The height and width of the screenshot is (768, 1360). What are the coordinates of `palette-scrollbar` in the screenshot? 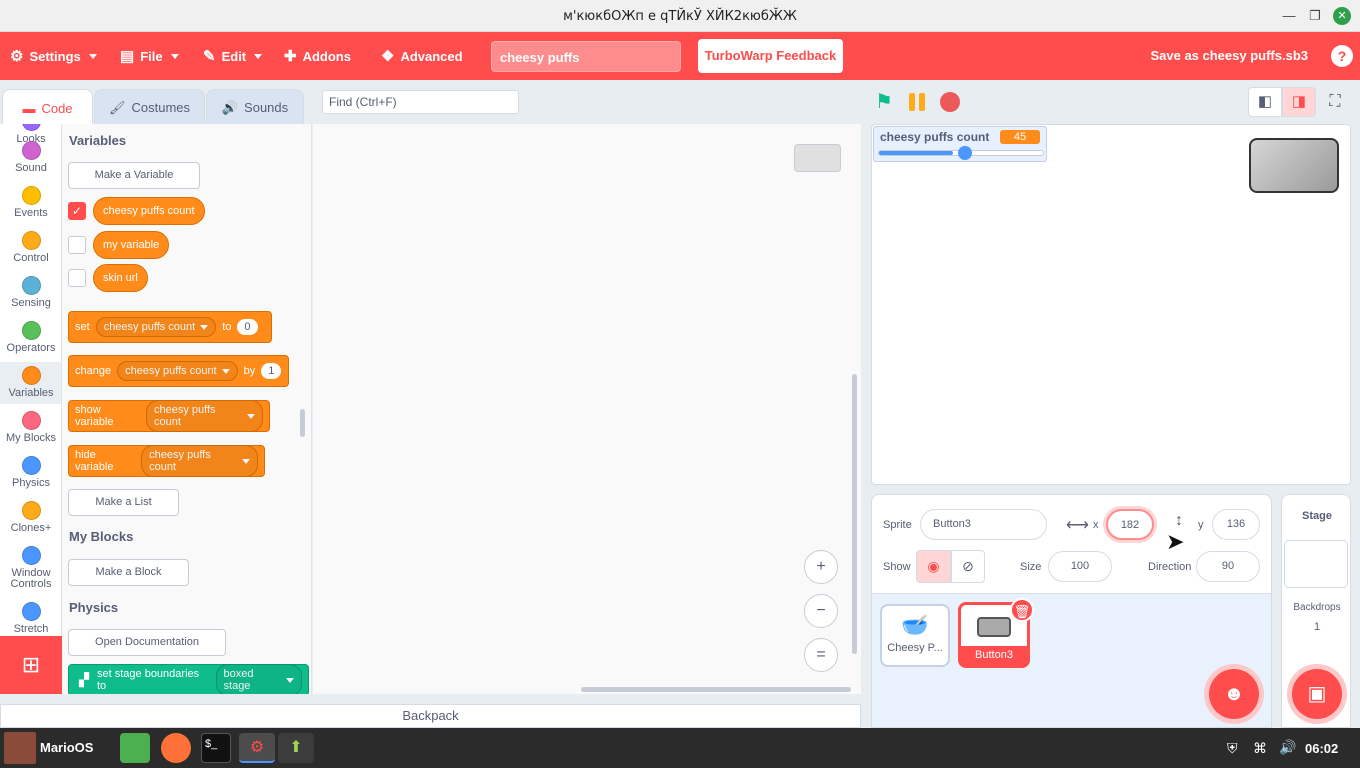 It's located at (302, 423).